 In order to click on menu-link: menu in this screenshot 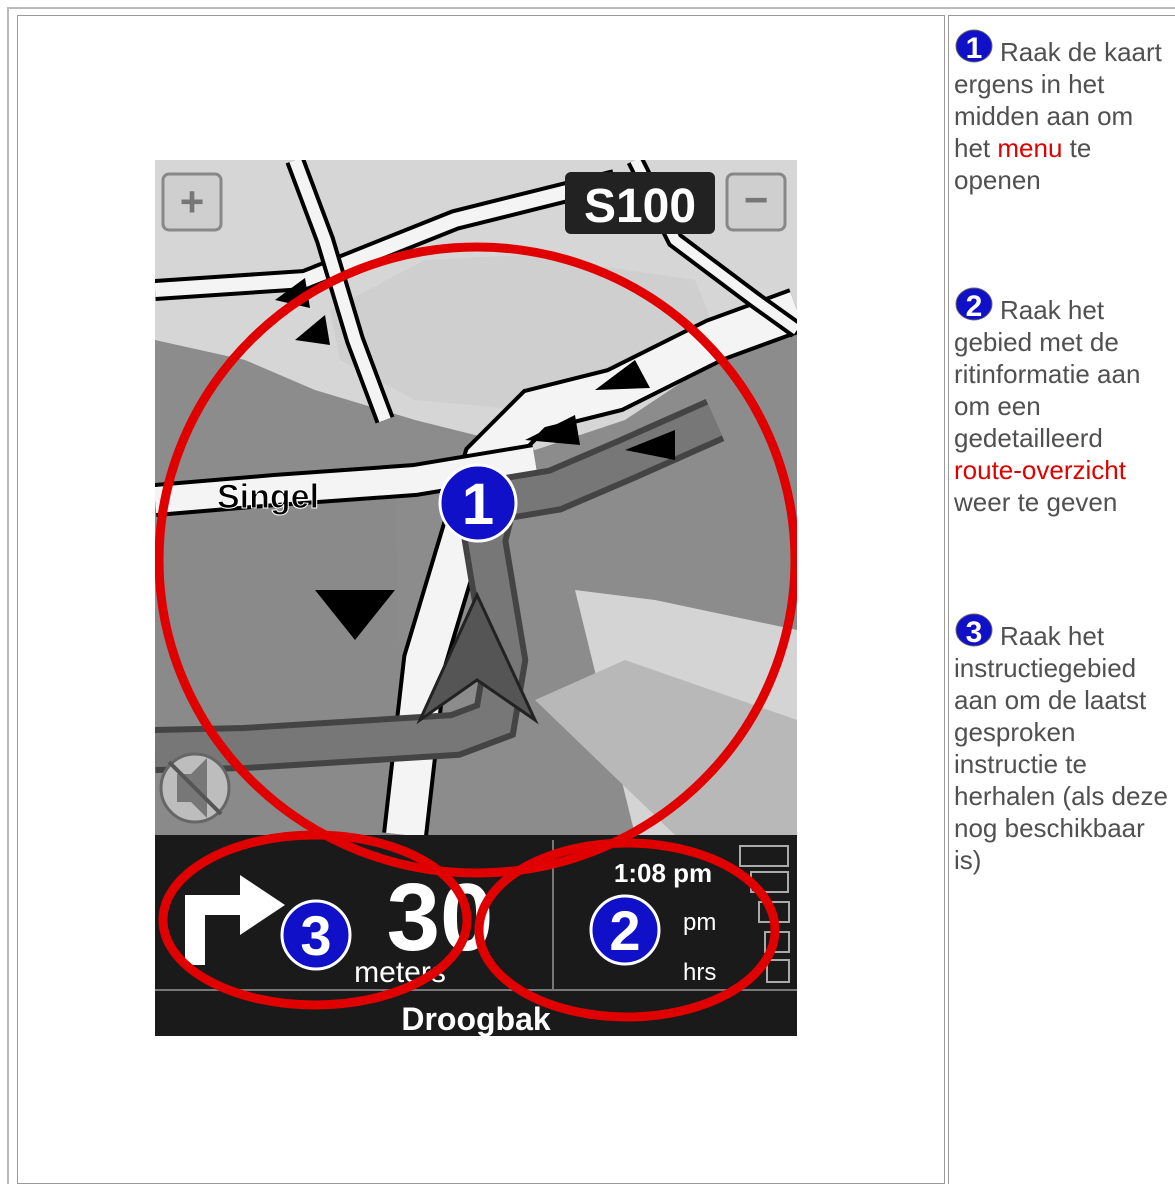, I will do `click(1029, 148)`.